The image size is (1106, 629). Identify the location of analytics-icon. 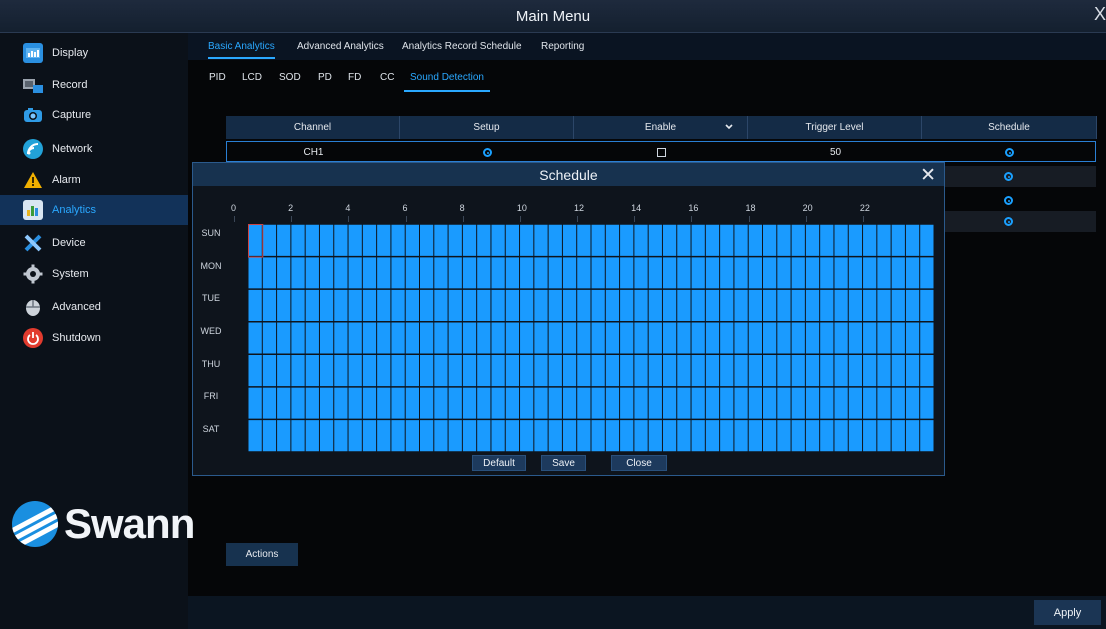
(33, 210).